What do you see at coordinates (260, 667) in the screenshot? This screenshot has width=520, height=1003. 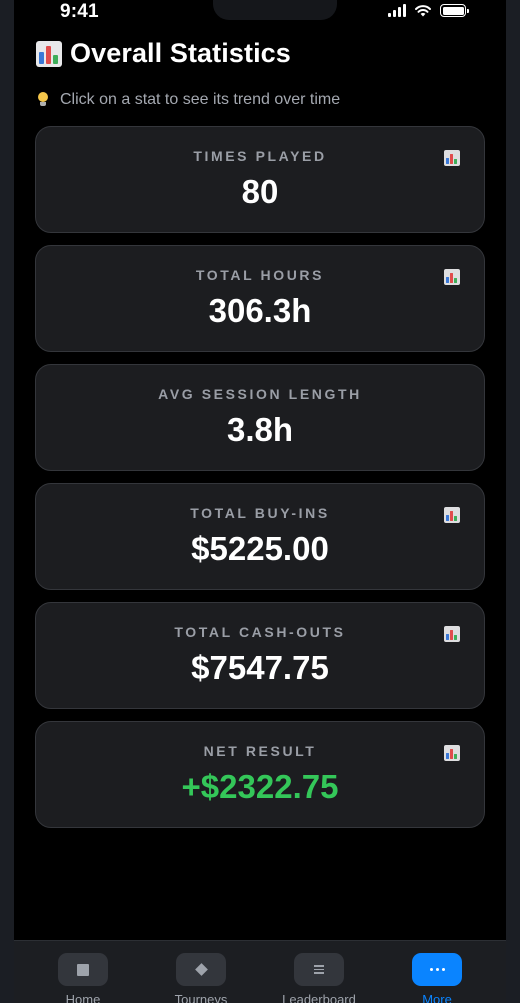 I see `stat-value: $7547.75` at bounding box center [260, 667].